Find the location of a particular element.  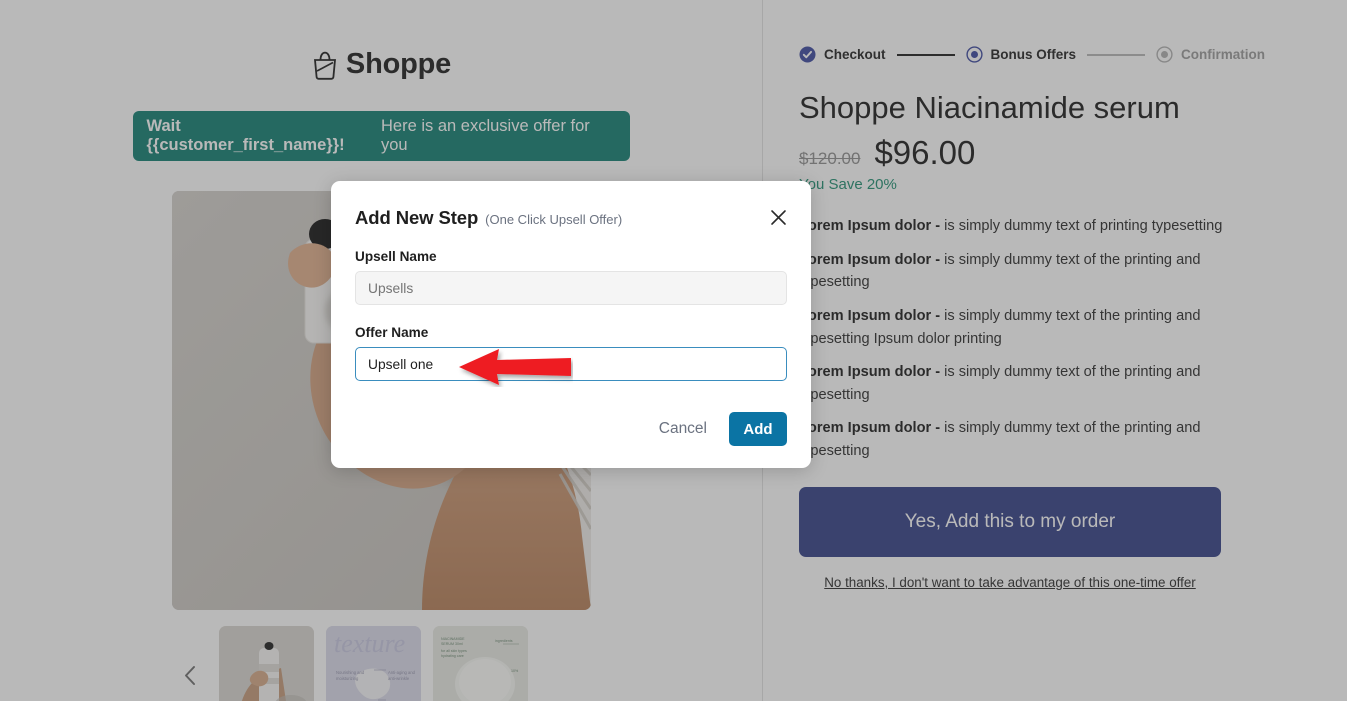

modal-title: Add New Step is located at coordinates (417, 217).